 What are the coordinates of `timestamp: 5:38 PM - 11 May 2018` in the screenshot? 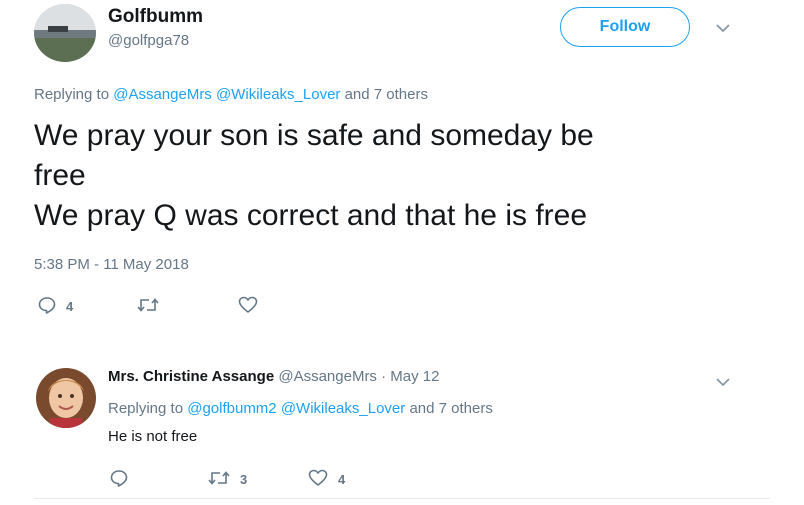 It's located at (111, 264).